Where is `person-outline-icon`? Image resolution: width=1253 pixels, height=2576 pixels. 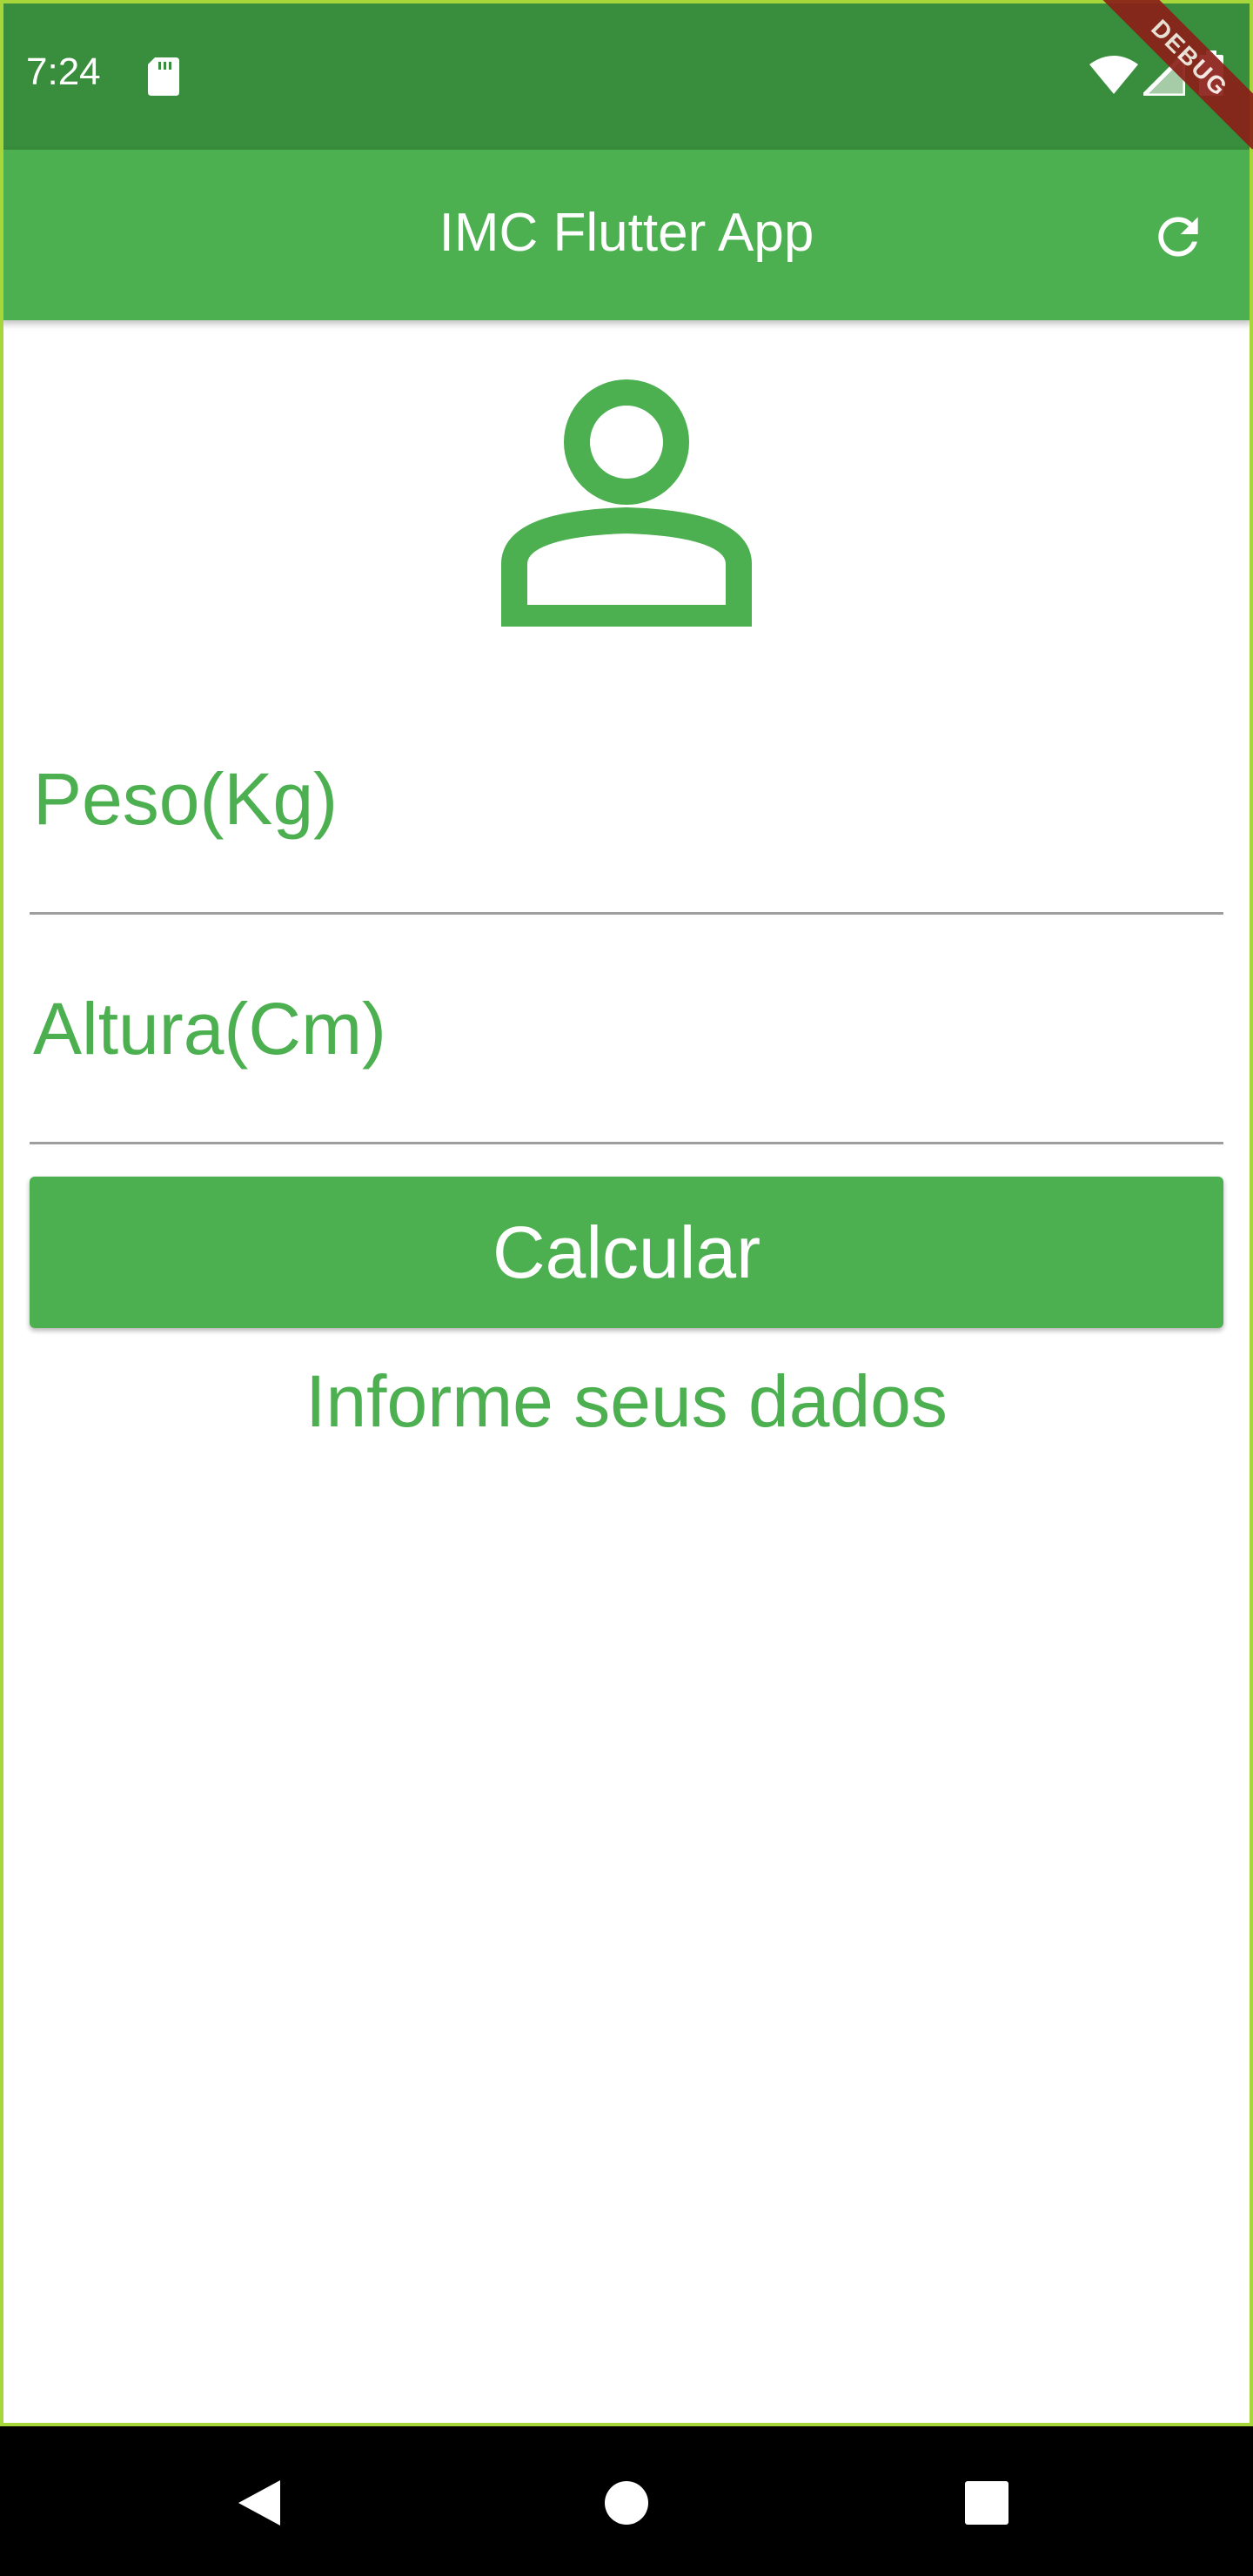 person-outline-icon is located at coordinates (626, 503).